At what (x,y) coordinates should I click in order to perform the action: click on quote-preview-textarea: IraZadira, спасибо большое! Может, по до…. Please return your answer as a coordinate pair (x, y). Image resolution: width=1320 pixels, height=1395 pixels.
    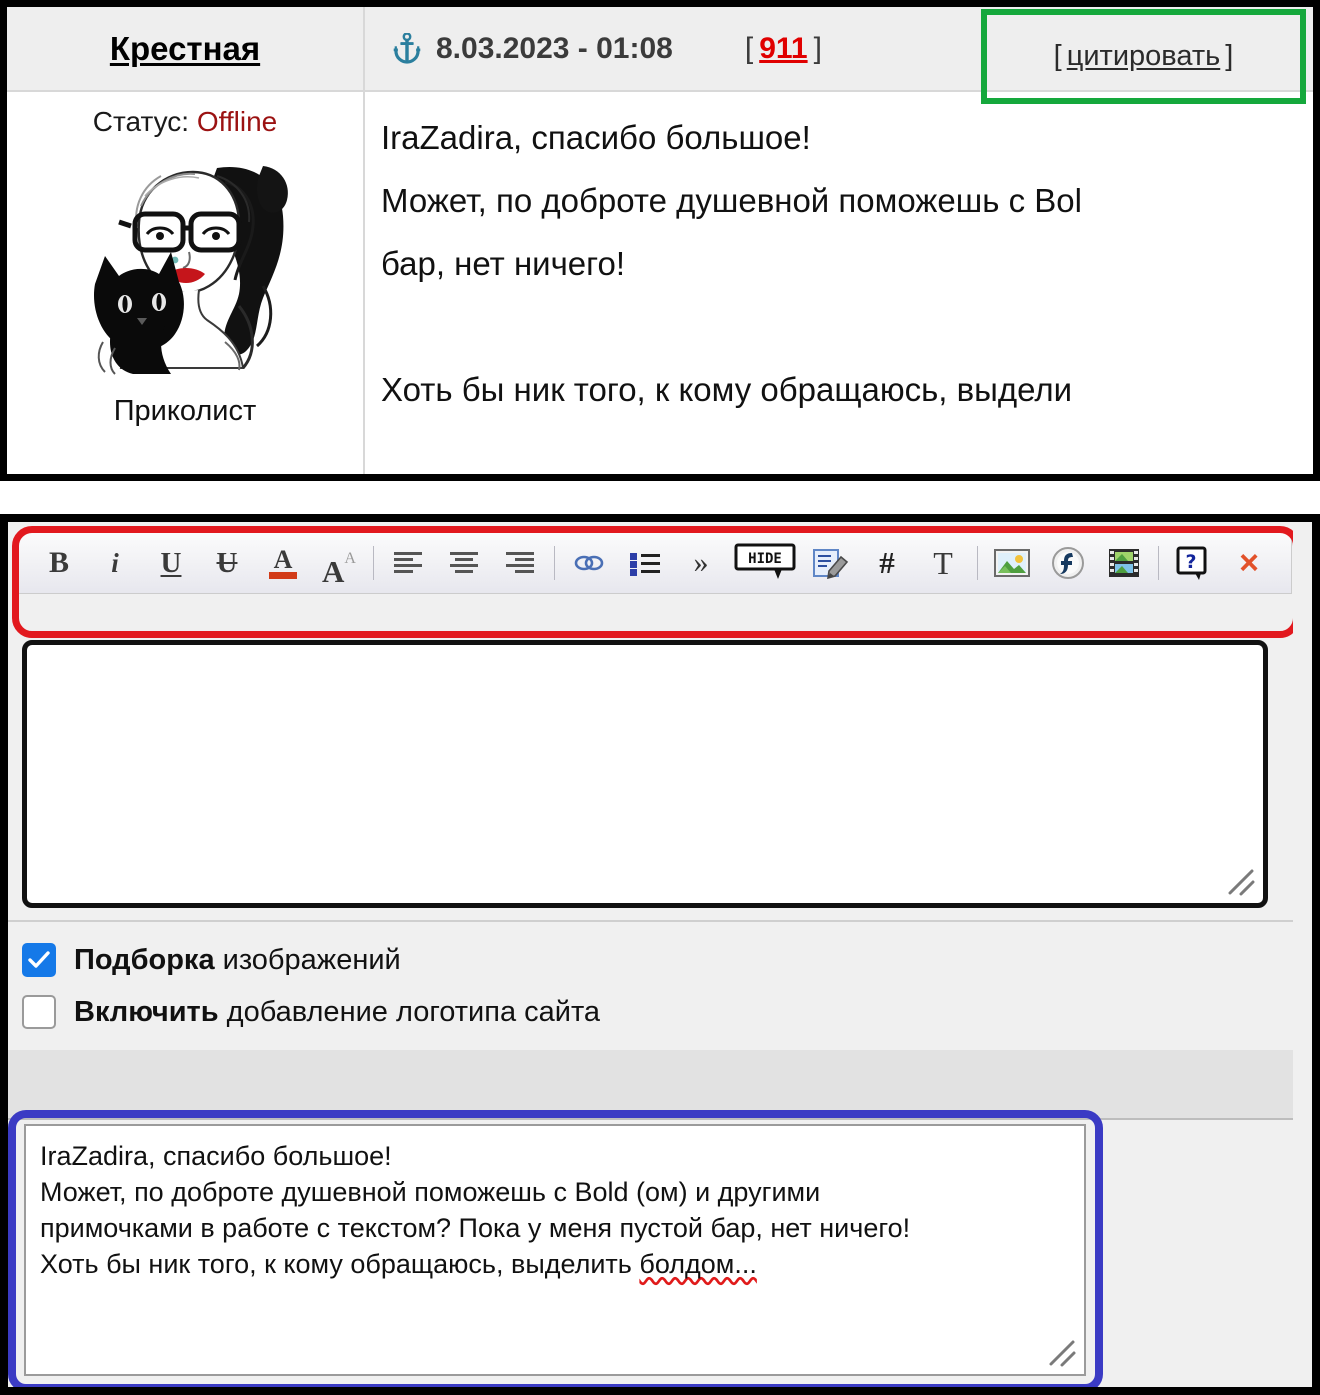
    Looking at the image, I should click on (555, 1250).